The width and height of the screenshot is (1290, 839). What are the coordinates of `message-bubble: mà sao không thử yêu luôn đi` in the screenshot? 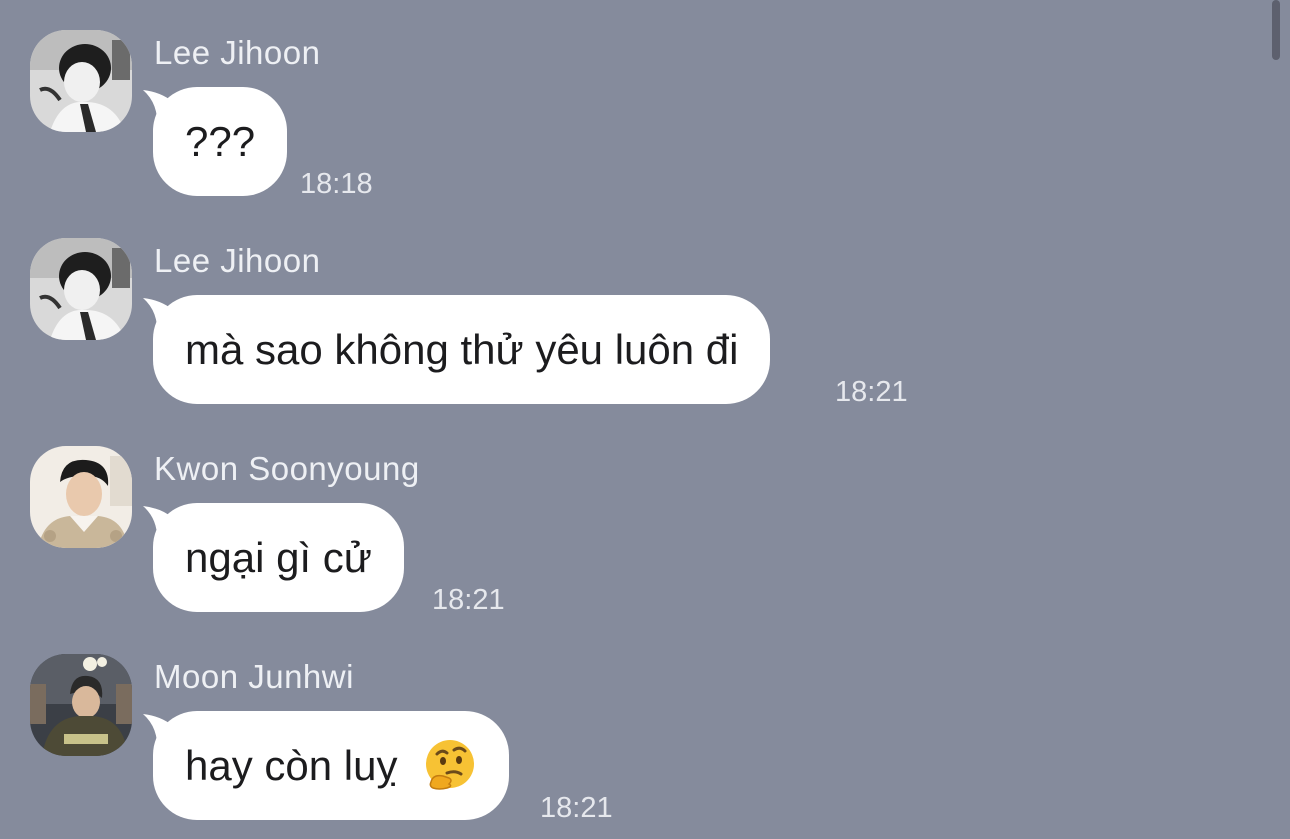 It's located at (462, 349).